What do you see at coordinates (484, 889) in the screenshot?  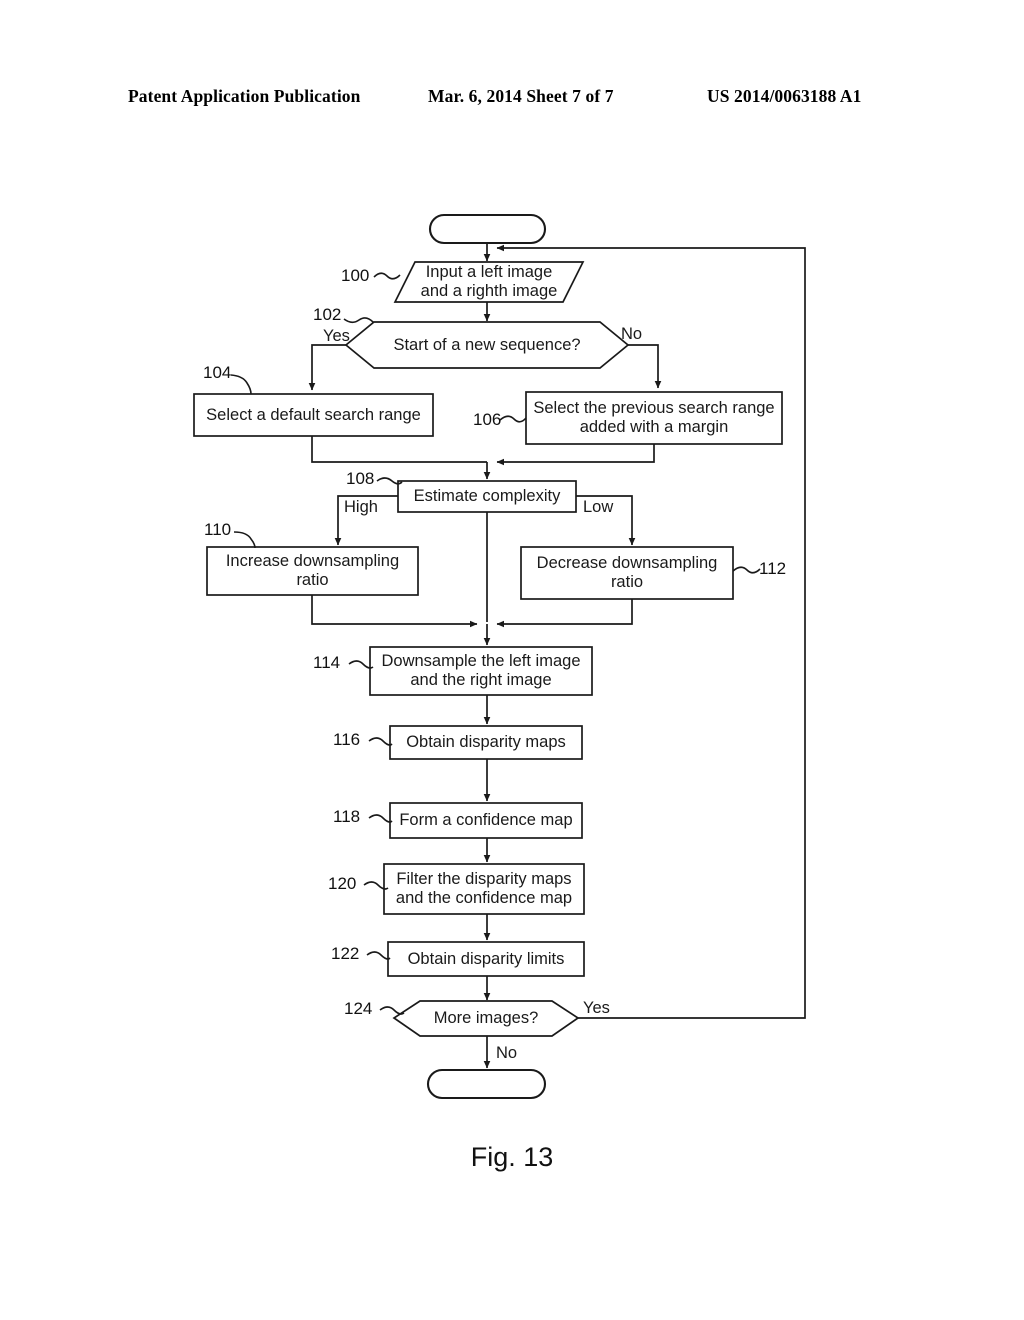 I see `node-120-shape` at bounding box center [484, 889].